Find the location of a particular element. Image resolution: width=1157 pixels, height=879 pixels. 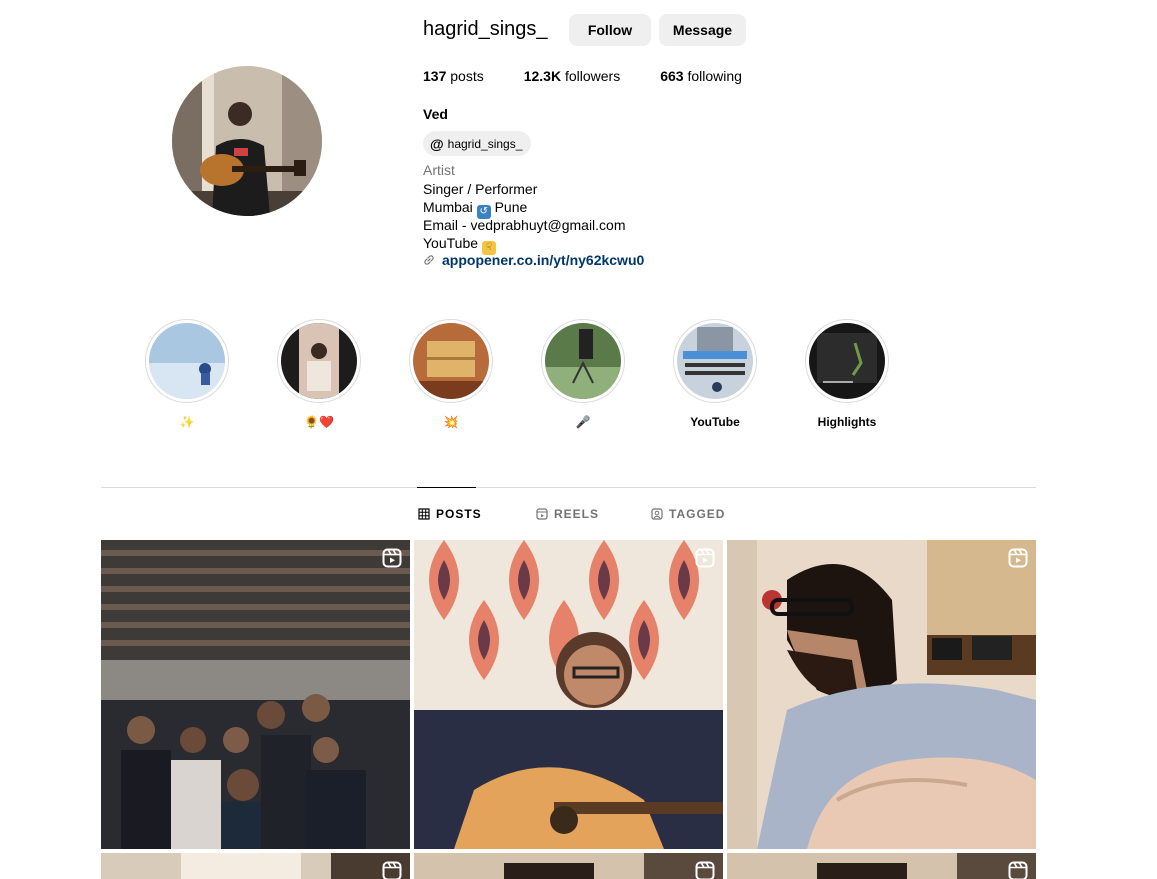

threads-handle: hagrid_sings_ is located at coordinates (485, 143).